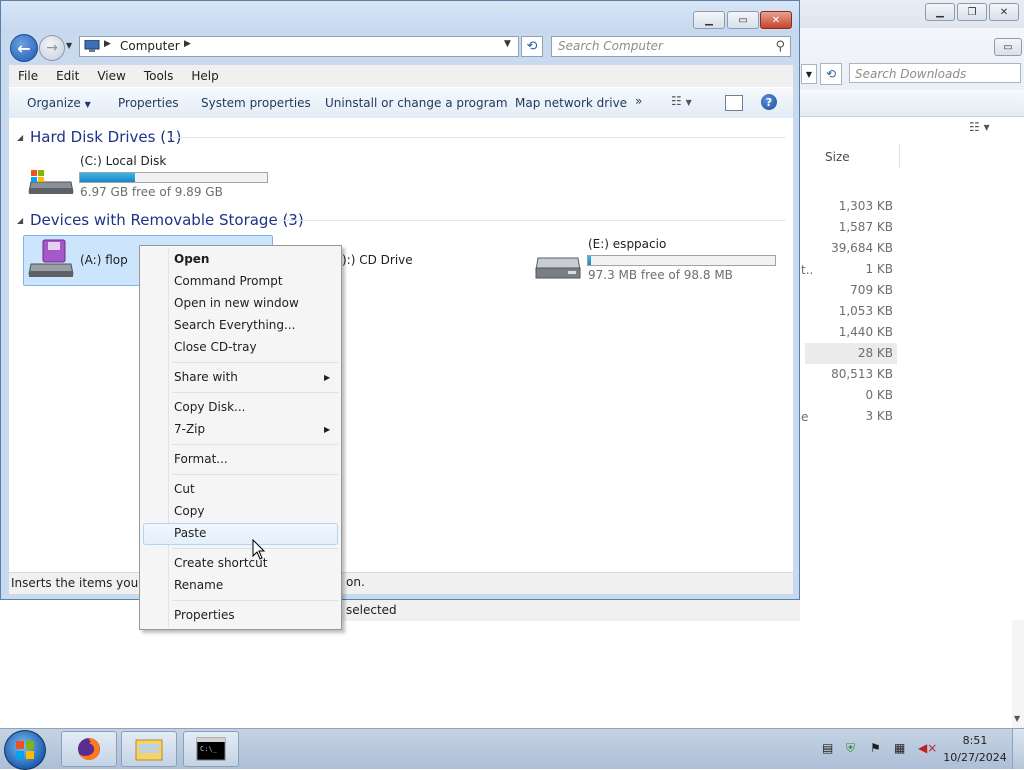 This screenshot has height=770, width=1024. I want to click on file-size-cell: 709 KB, so click(853, 290).